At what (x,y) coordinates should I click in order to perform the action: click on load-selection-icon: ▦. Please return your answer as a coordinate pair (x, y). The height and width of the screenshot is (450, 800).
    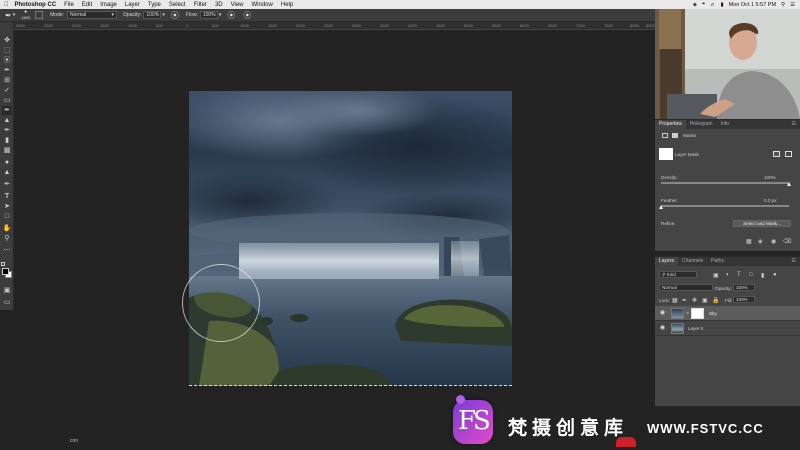
    Looking at the image, I should click on (749, 241).